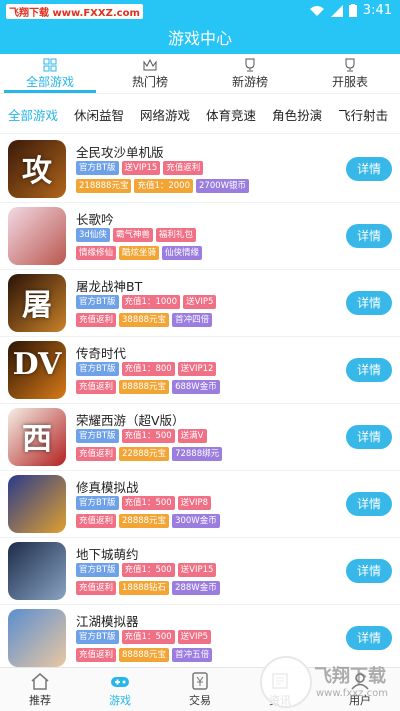 The width and height of the screenshot is (400, 711). What do you see at coordinates (146, 570) in the screenshot?
I see `tag-row: 官方BT版 充值1：500 送VIP15` at bounding box center [146, 570].